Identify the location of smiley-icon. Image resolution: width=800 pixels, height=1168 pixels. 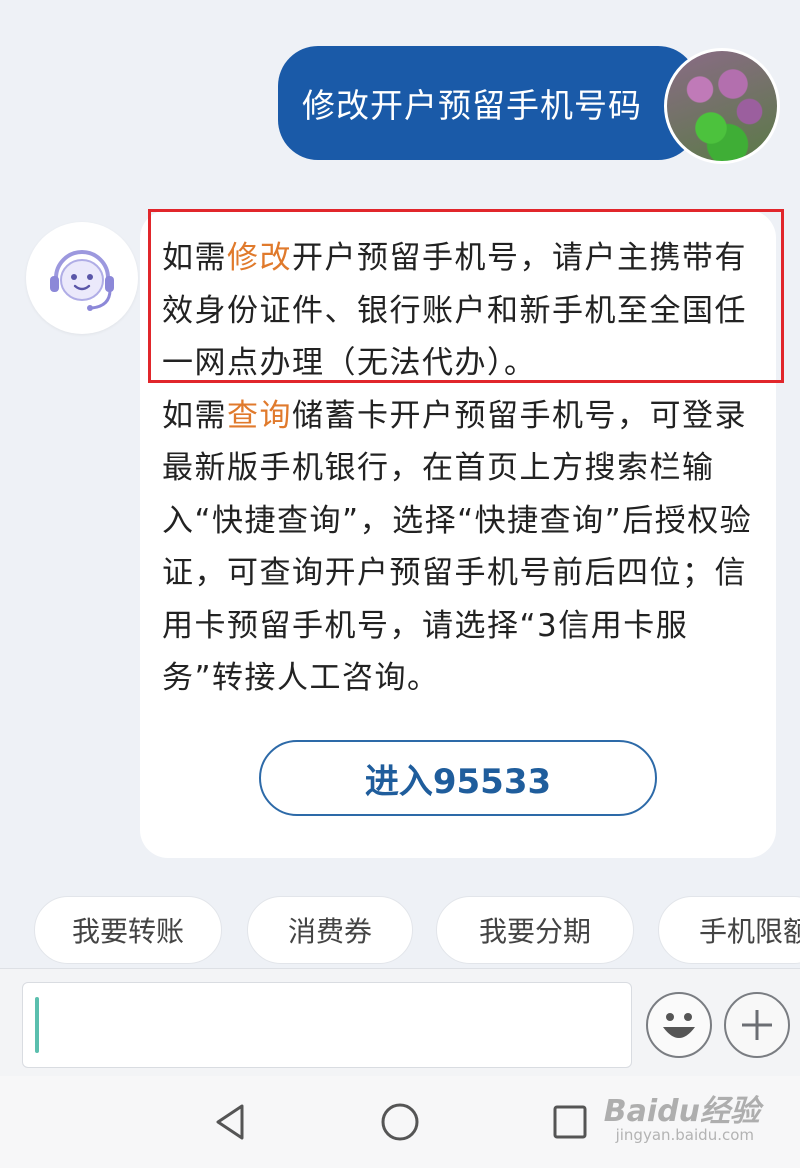
(679, 1025).